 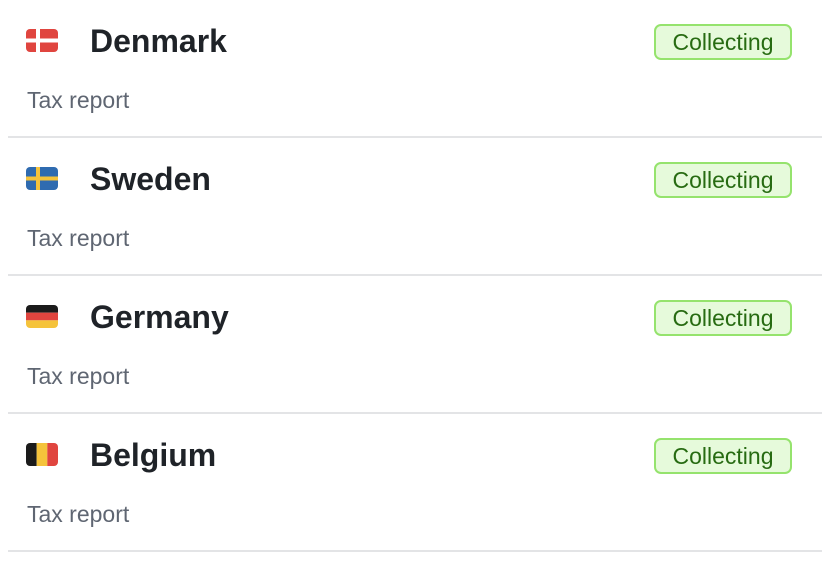 I want to click on germany-flag-icon, so click(x=42, y=316).